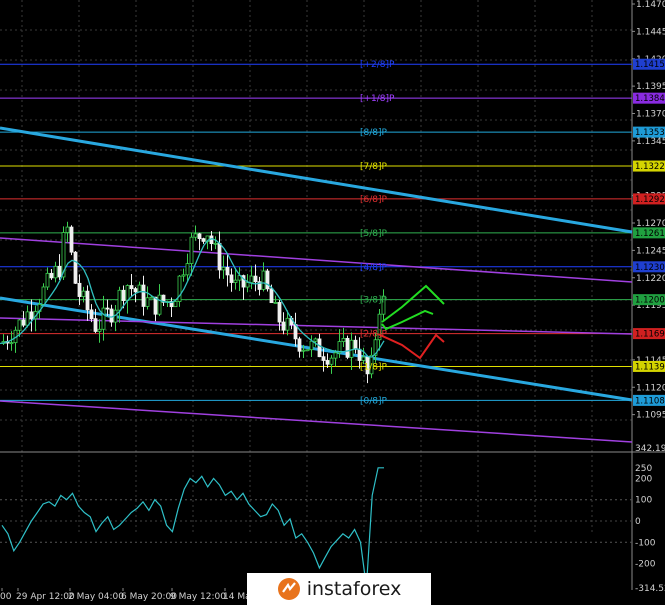 This screenshot has height=605, width=665. Describe the element at coordinates (374, 268) in the screenshot. I see `murrey-level-label: [4/8]P` at that location.